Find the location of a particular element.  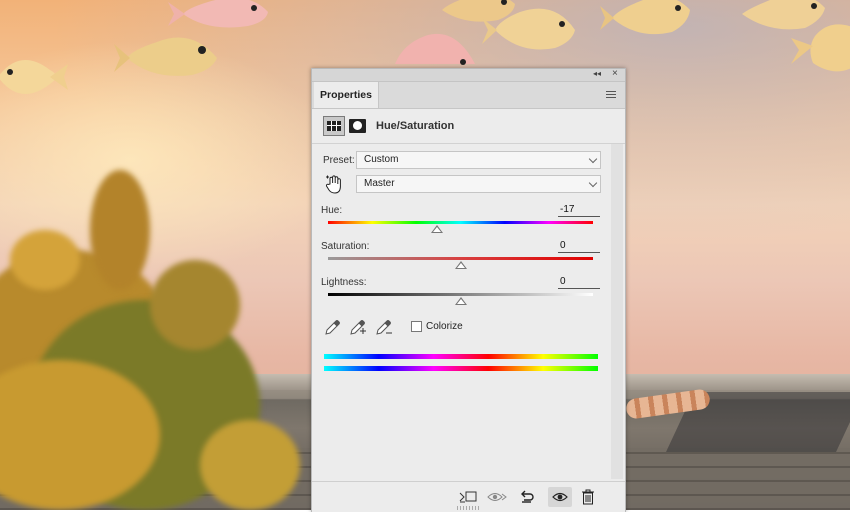

reset-icon is located at coordinates (527, 497).